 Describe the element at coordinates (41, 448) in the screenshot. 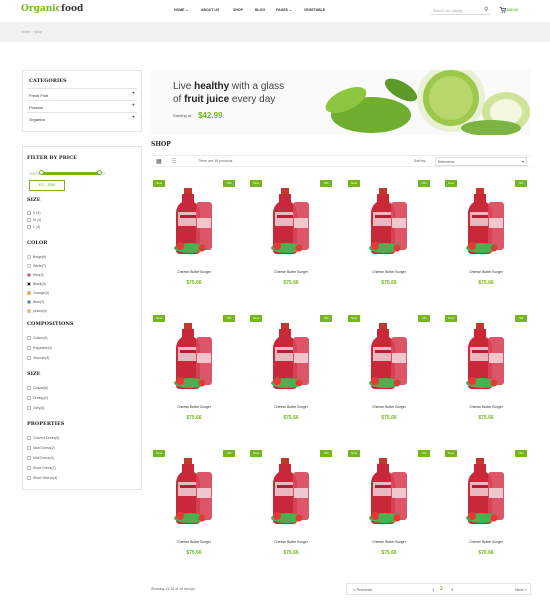

I see `property-option: Maxi Dress(2)` at that location.